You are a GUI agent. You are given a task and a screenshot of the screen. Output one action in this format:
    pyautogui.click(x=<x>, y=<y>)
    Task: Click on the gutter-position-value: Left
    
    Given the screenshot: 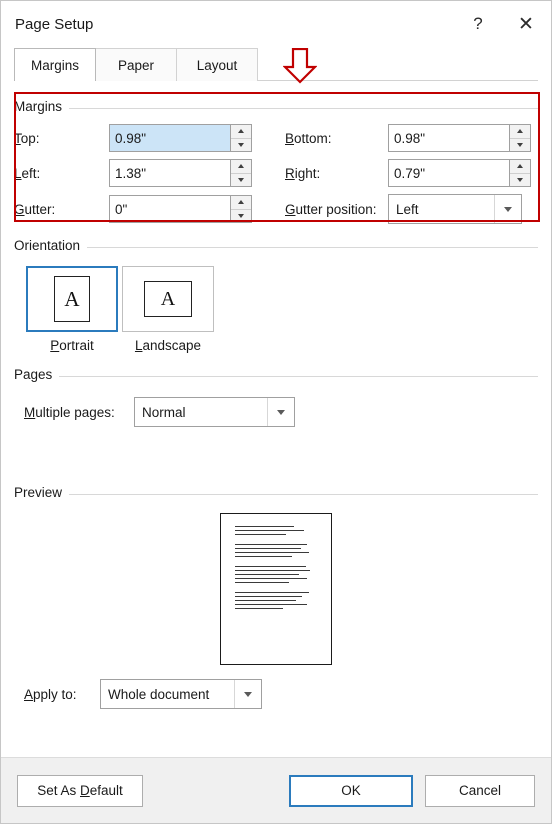 What is the action you would take?
    pyautogui.click(x=407, y=209)
    